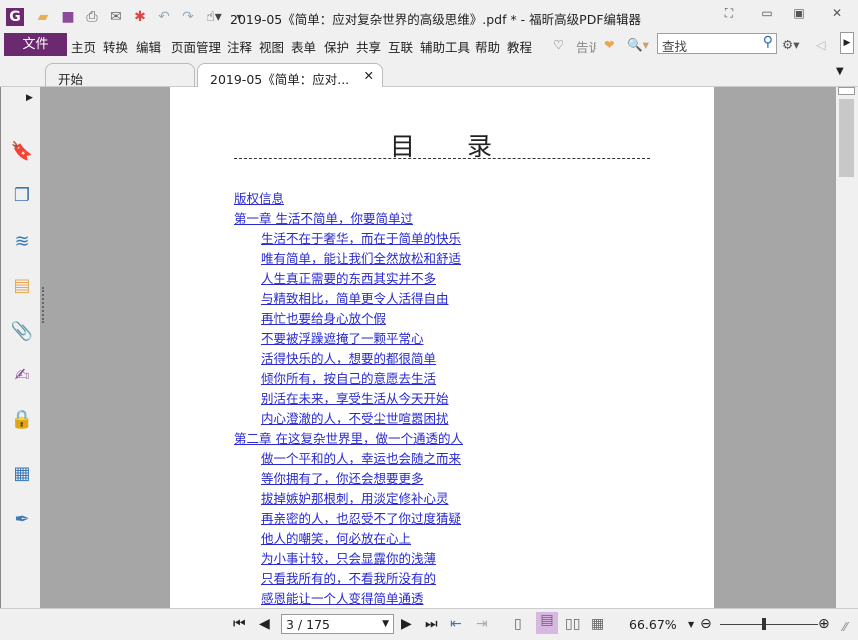 The height and width of the screenshot is (640, 858). What do you see at coordinates (847, 347) in the screenshot?
I see `vertical-scrollbar` at bounding box center [847, 347].